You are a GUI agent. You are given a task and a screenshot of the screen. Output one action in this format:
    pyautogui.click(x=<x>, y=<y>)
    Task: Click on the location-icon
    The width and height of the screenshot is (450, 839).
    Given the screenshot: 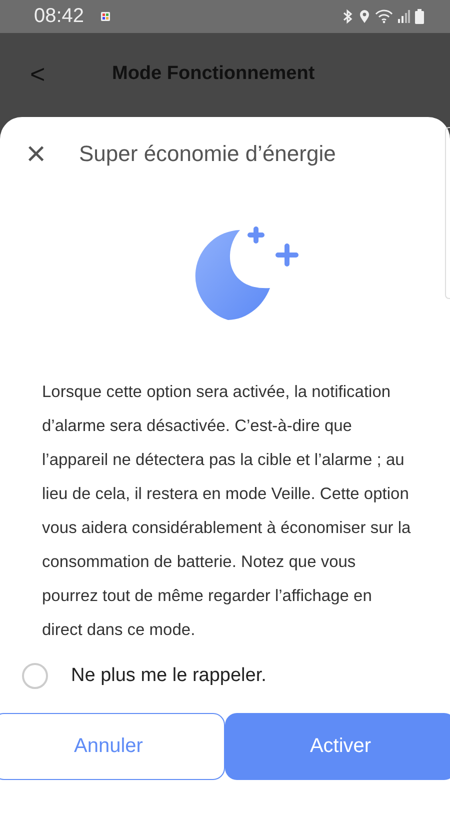 What is the action you would take?
    pyautogui.click(x=364, y=16)
    